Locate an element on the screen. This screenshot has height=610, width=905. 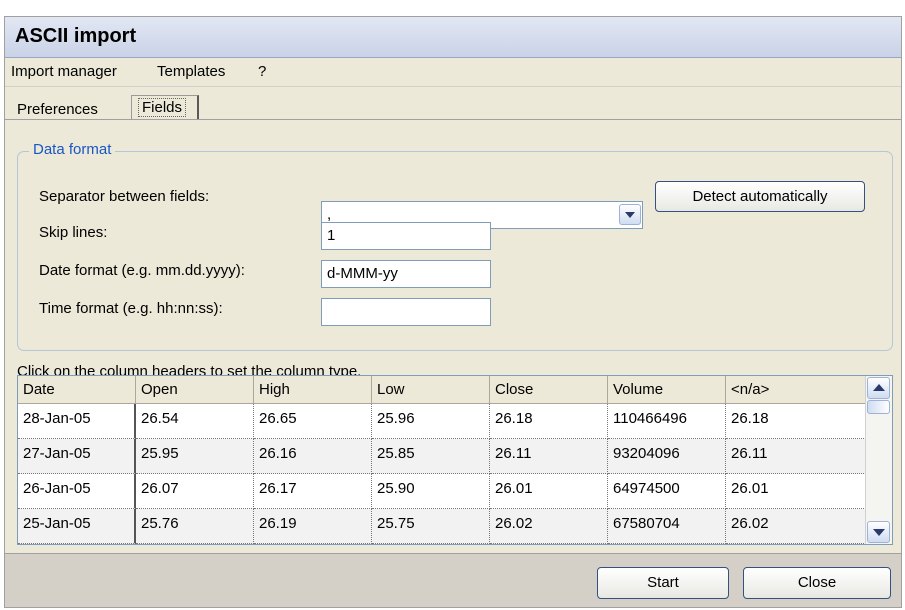
skip-lines-label: Skip lines: is located at coordinates (73, 232).